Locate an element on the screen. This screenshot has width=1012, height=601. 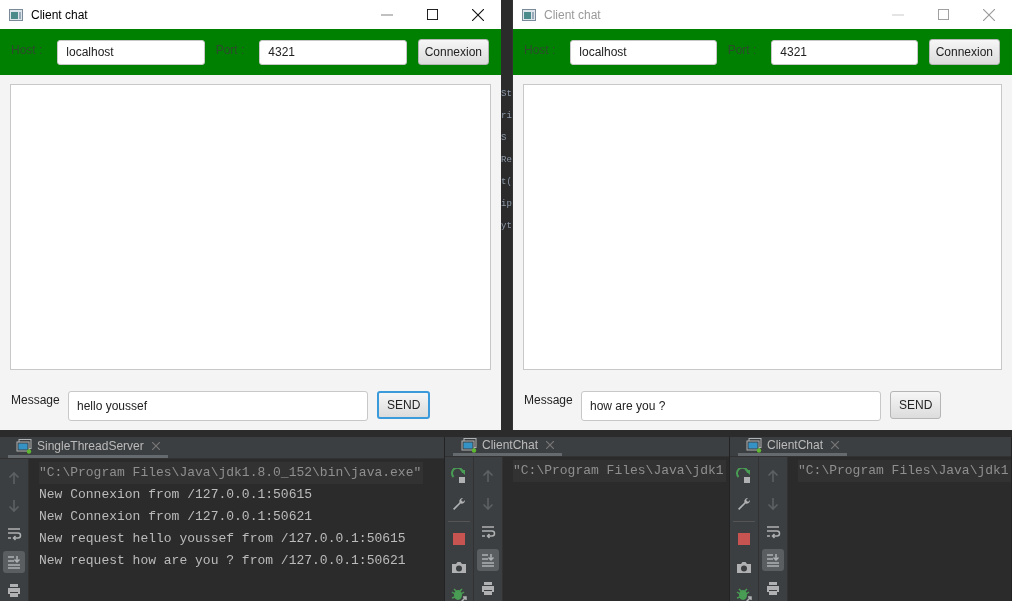
code-fragment: ip is located at coordinates (506, 204).